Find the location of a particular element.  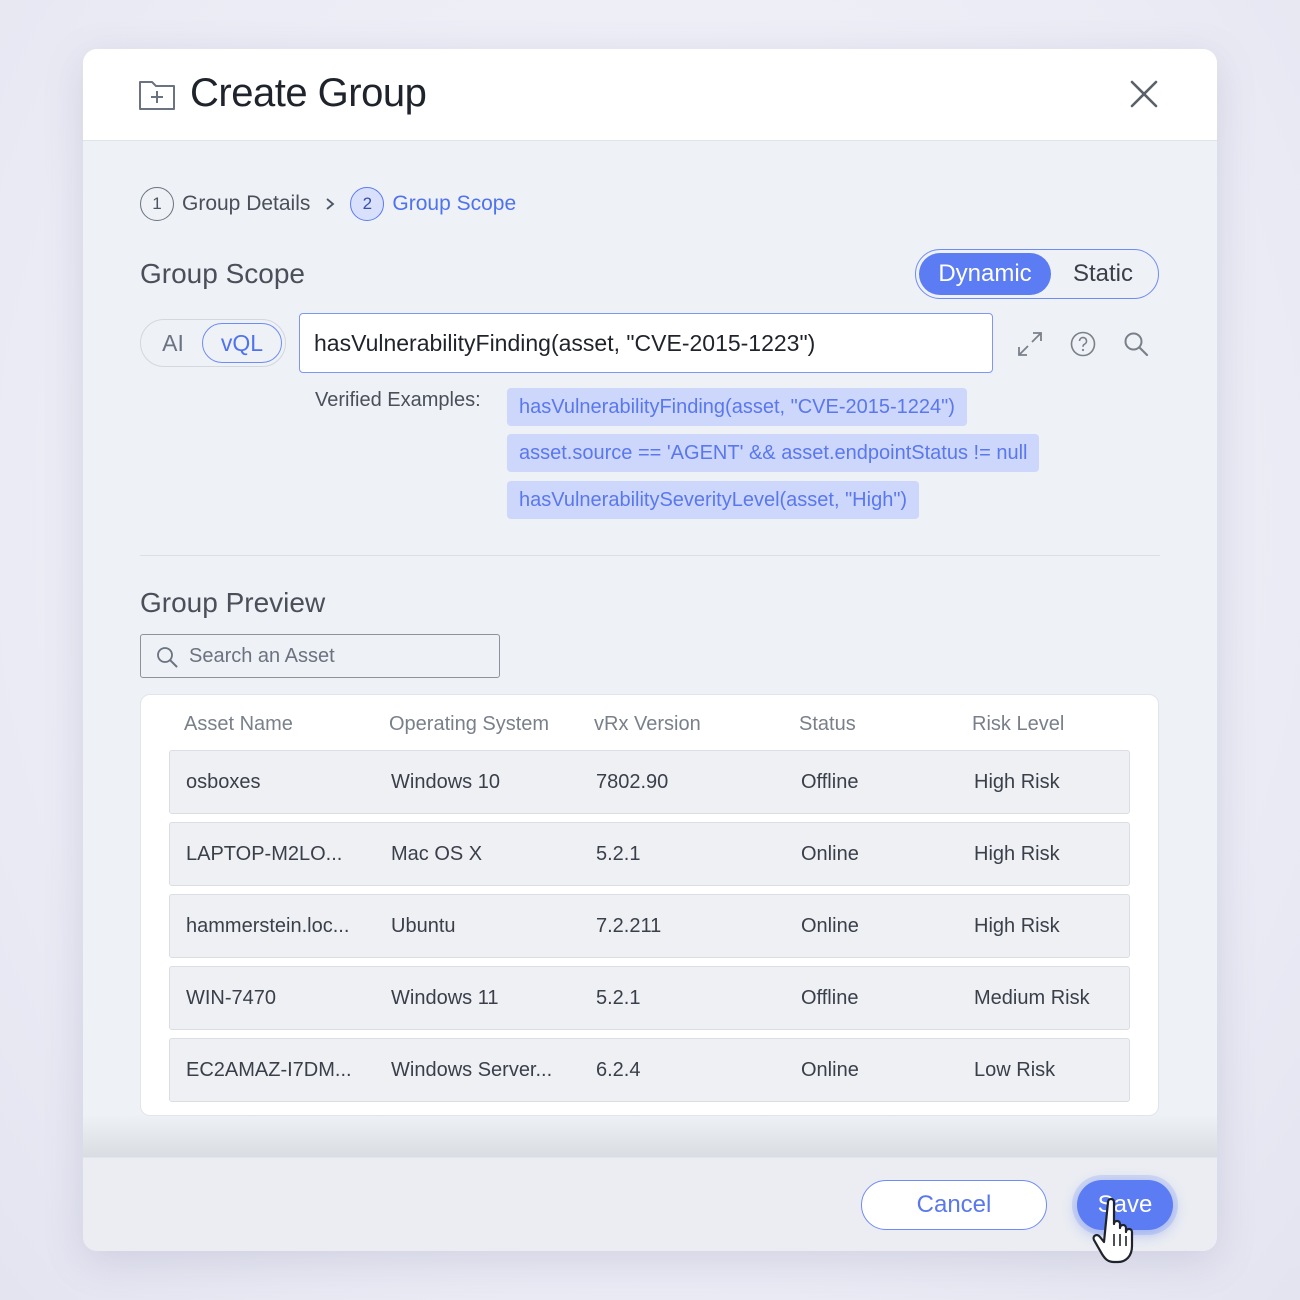

dialog-title: Create Group is located at coordinates (308, 93).